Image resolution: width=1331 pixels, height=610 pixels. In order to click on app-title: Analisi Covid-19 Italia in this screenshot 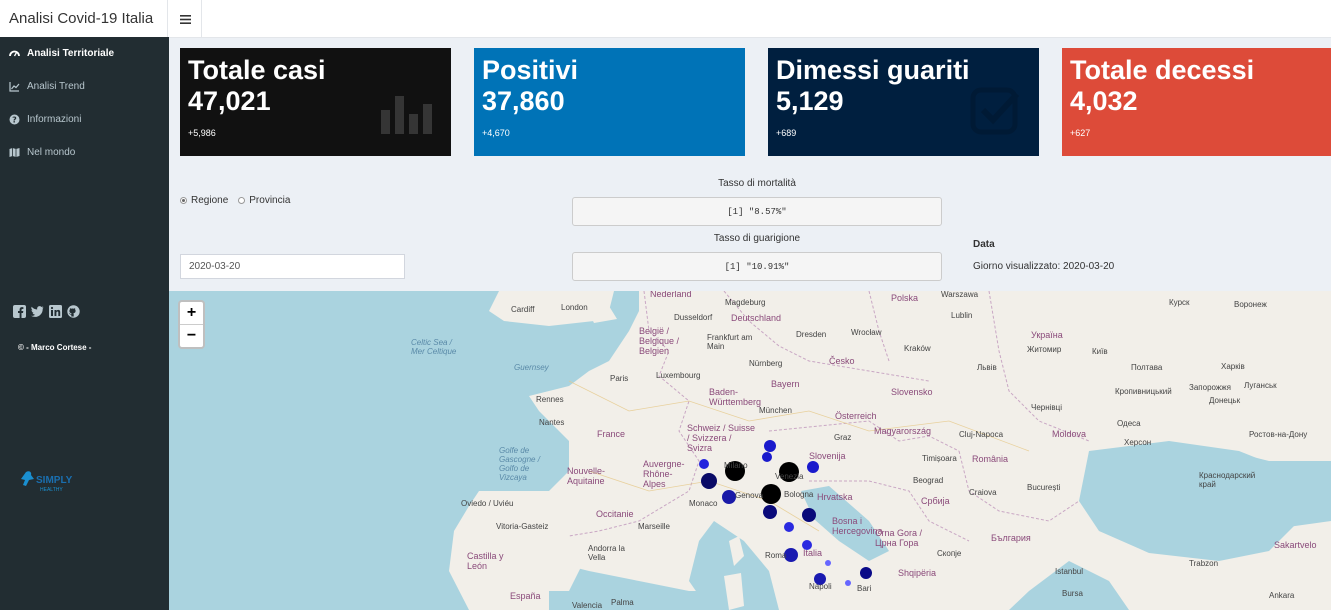, I will do `click(84, 18)`.